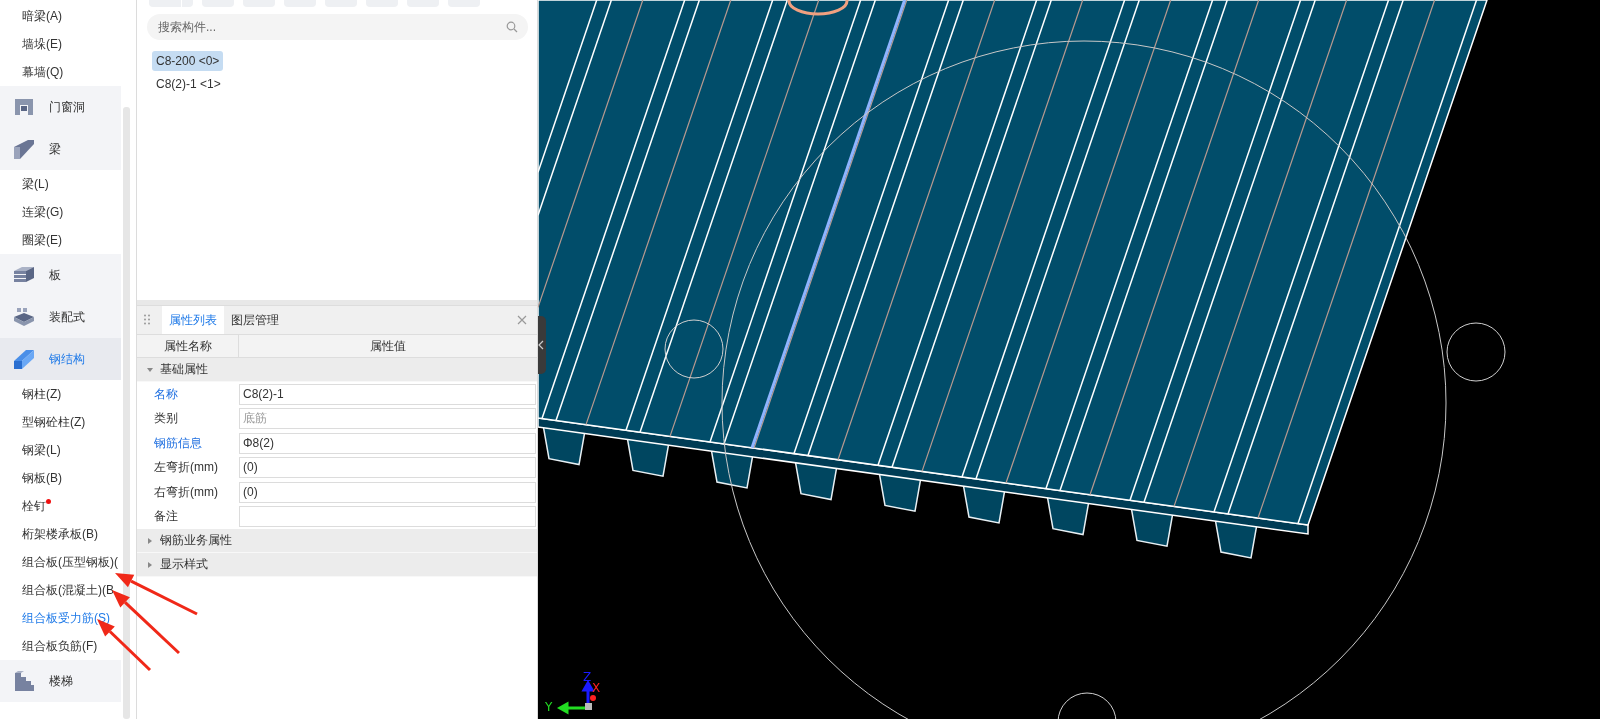 The width and height of the screenshot is (1600, 719). Describe the element at coordinates (388, 346) in the screenshot. I see `column-header: 属性值` at that location.